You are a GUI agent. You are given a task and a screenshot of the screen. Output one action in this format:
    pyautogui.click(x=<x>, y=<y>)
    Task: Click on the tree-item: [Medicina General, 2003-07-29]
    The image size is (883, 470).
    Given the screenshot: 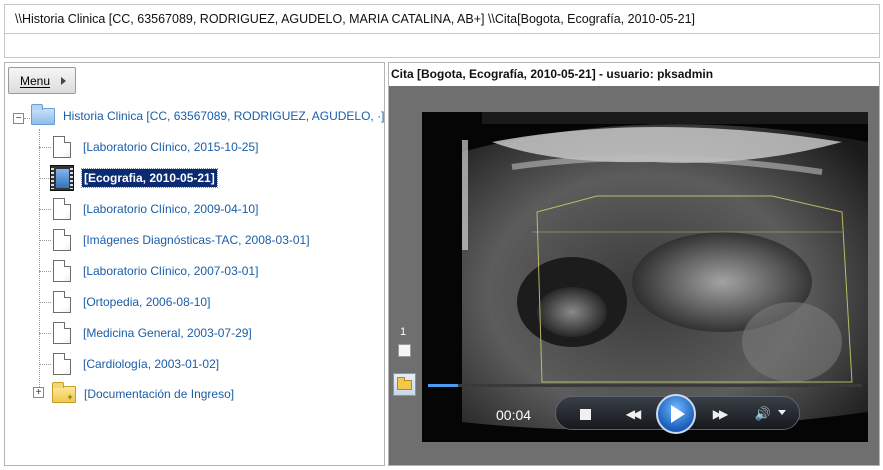 What is the action you would take?
    pyautogui.click(x=153, y=333)
    